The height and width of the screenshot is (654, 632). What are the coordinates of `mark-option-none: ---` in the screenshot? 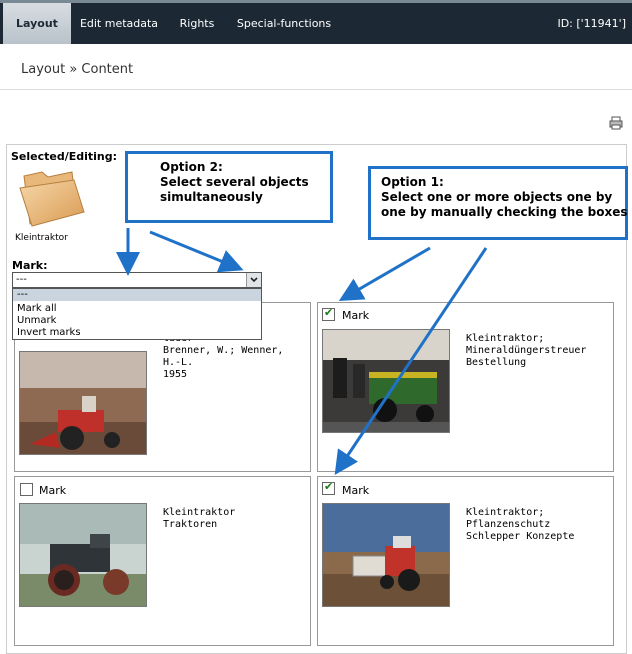 It's located at (137, 295).